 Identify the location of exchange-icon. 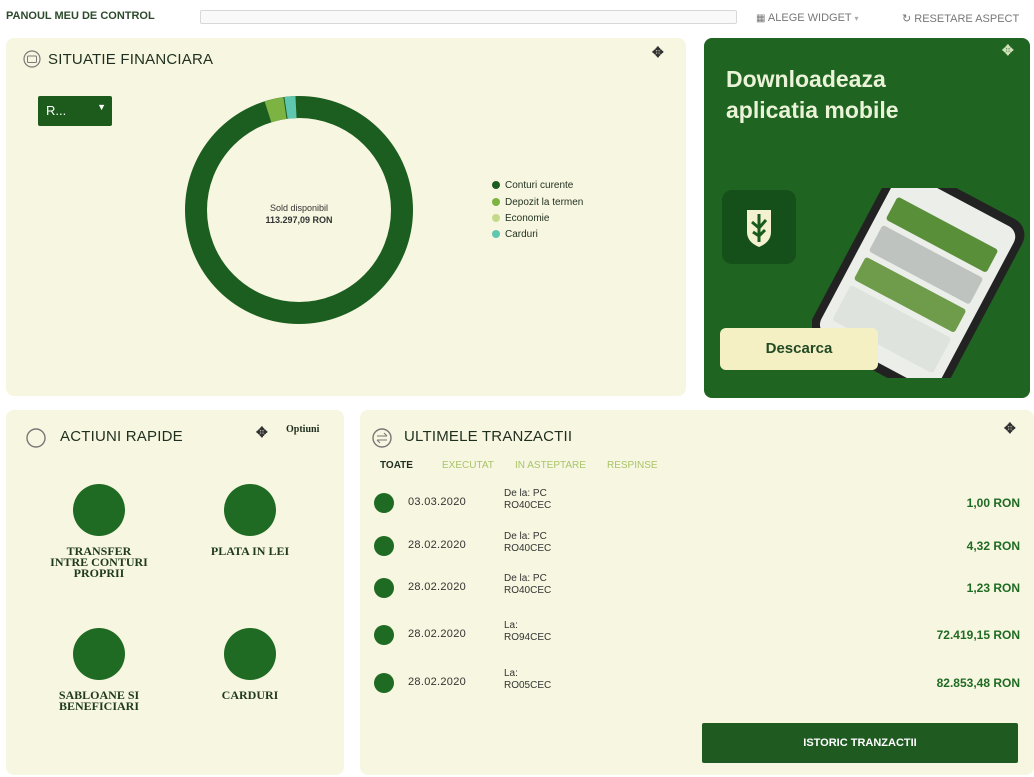
(382, 438).